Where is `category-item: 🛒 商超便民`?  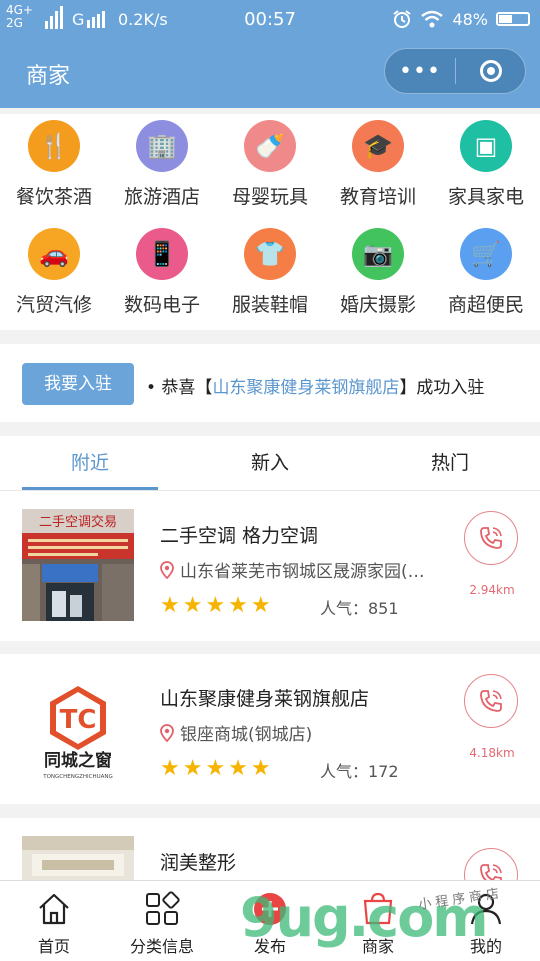
category-item: 🛒 商超便民 is located at coordinates (486, 276).